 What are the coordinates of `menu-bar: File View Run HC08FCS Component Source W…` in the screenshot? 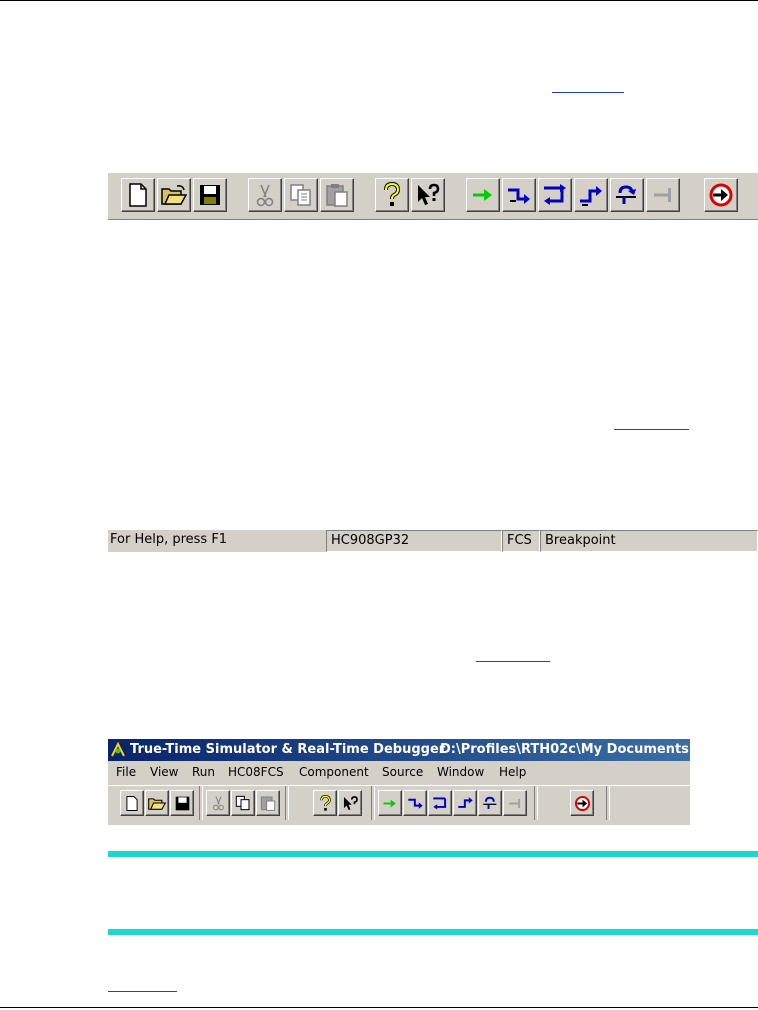 It's located at (399, 772).